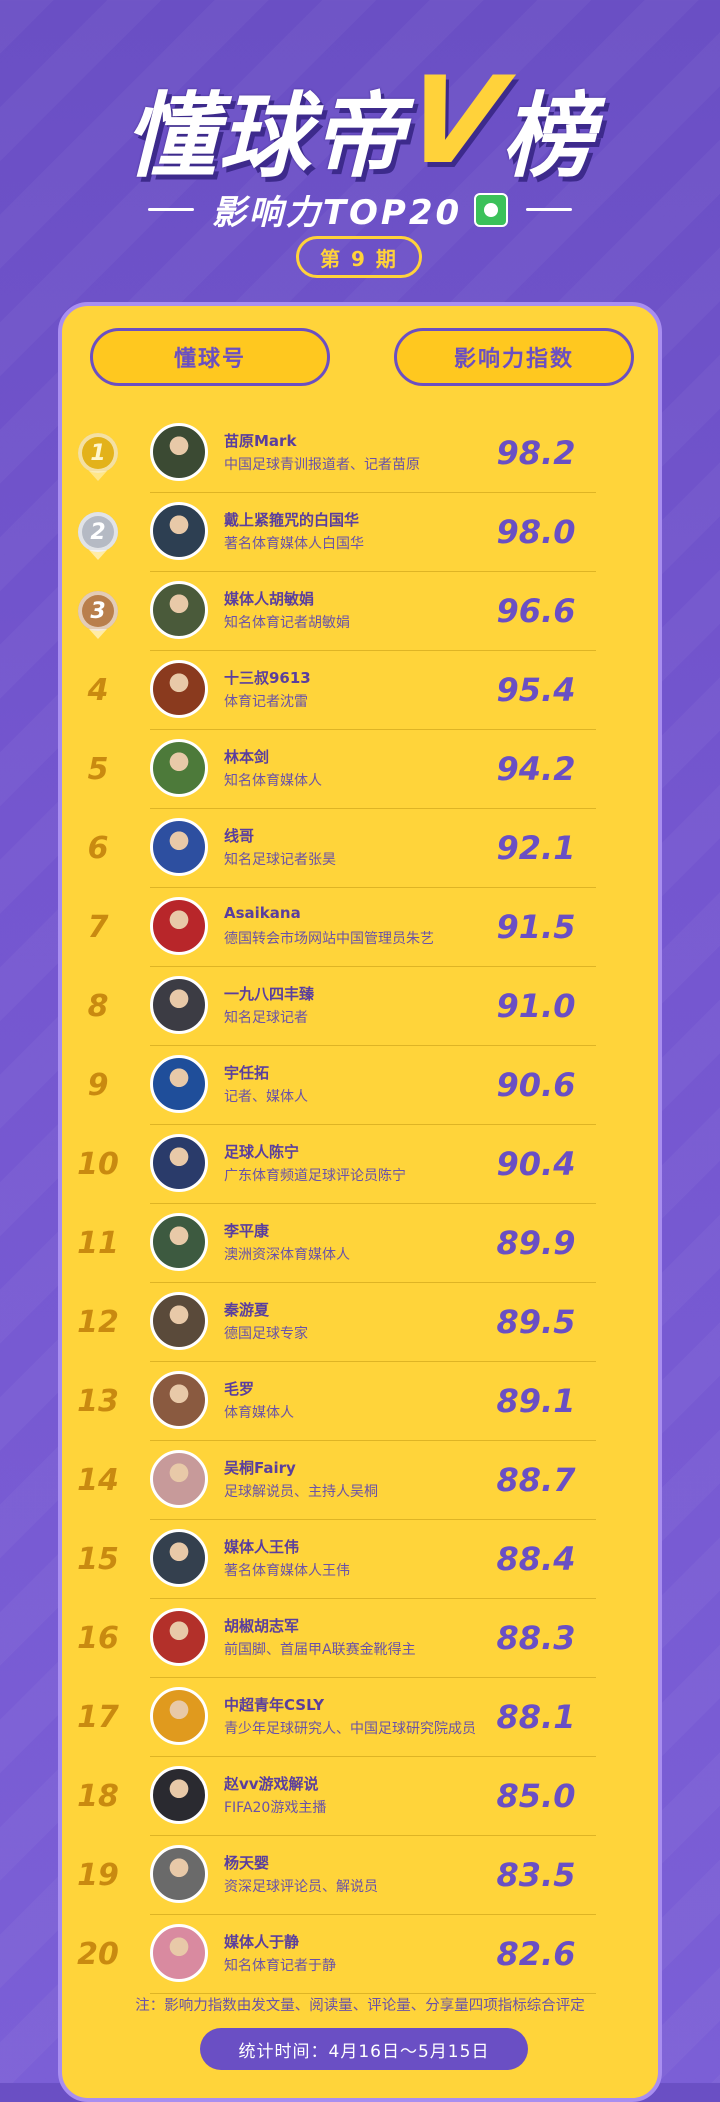 The width and height of the screenshot is (720, 2102). I want to click on account-name: 足球人陈宁, so click(261, 1151).